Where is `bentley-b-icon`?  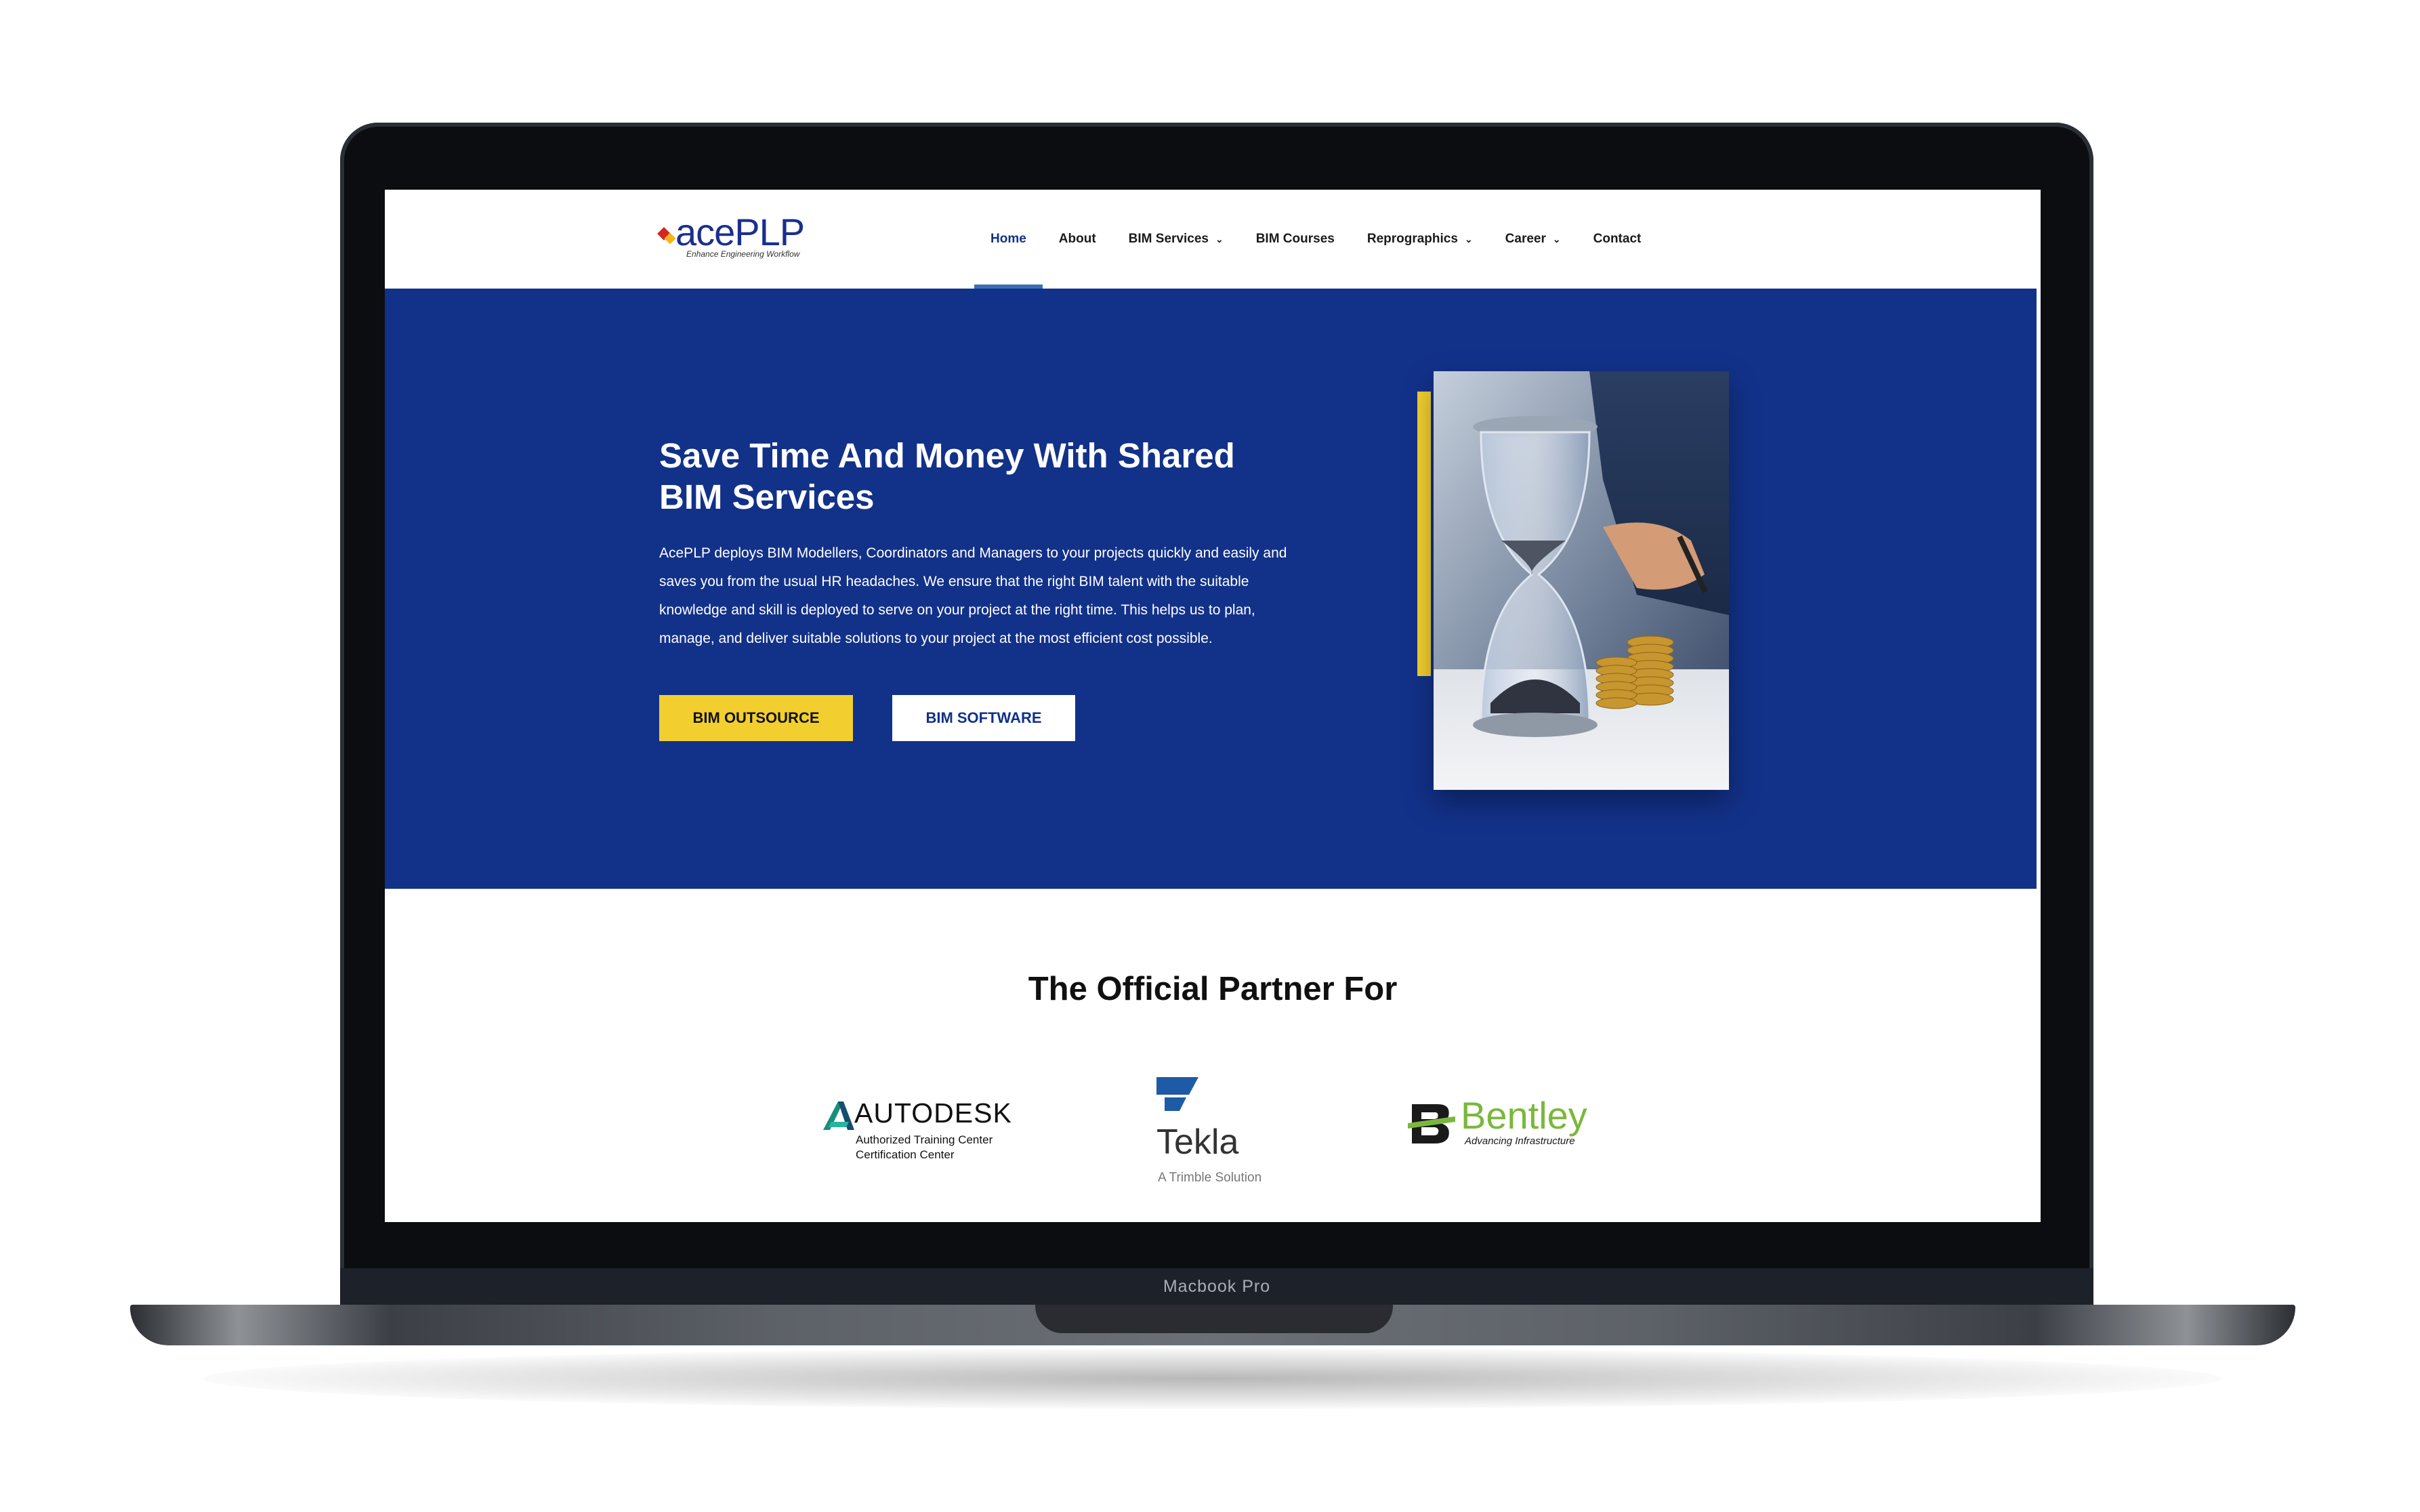 bentley-b-icon is located at coordinates (1431, 1123).